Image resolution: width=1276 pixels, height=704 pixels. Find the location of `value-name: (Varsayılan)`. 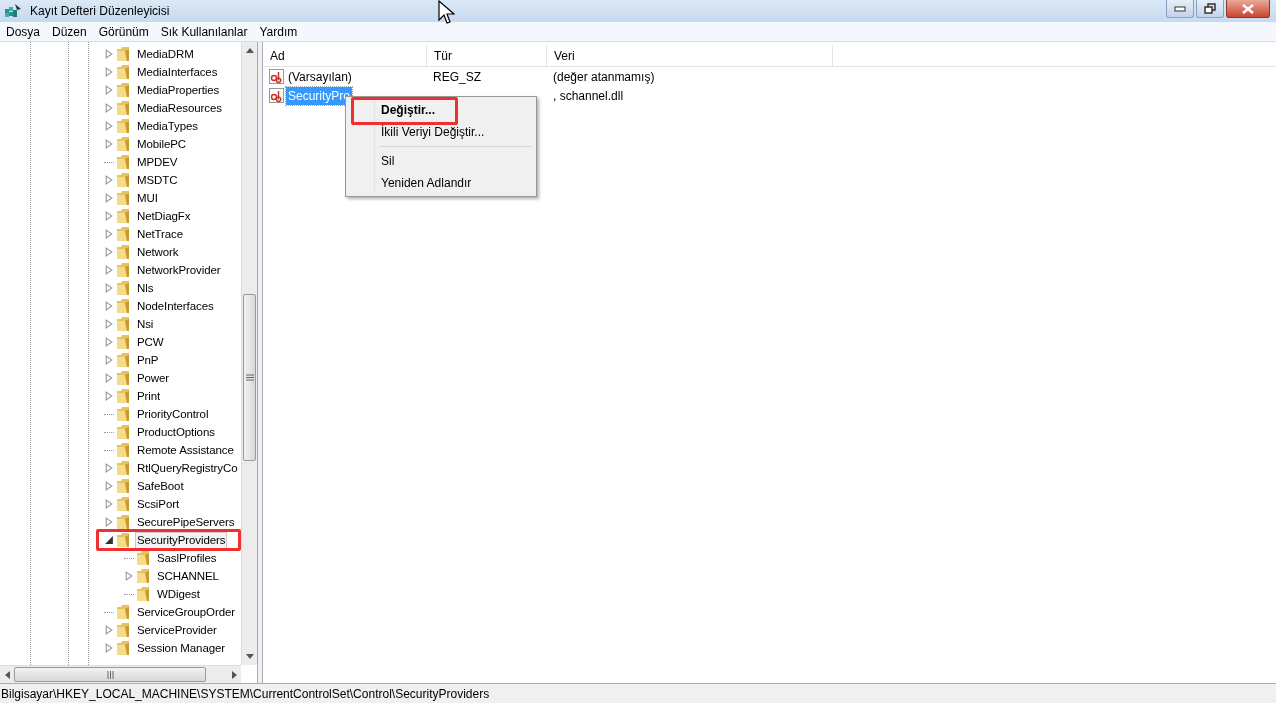

value-name: (Varsayılan) is located at coordinates (320, 76).